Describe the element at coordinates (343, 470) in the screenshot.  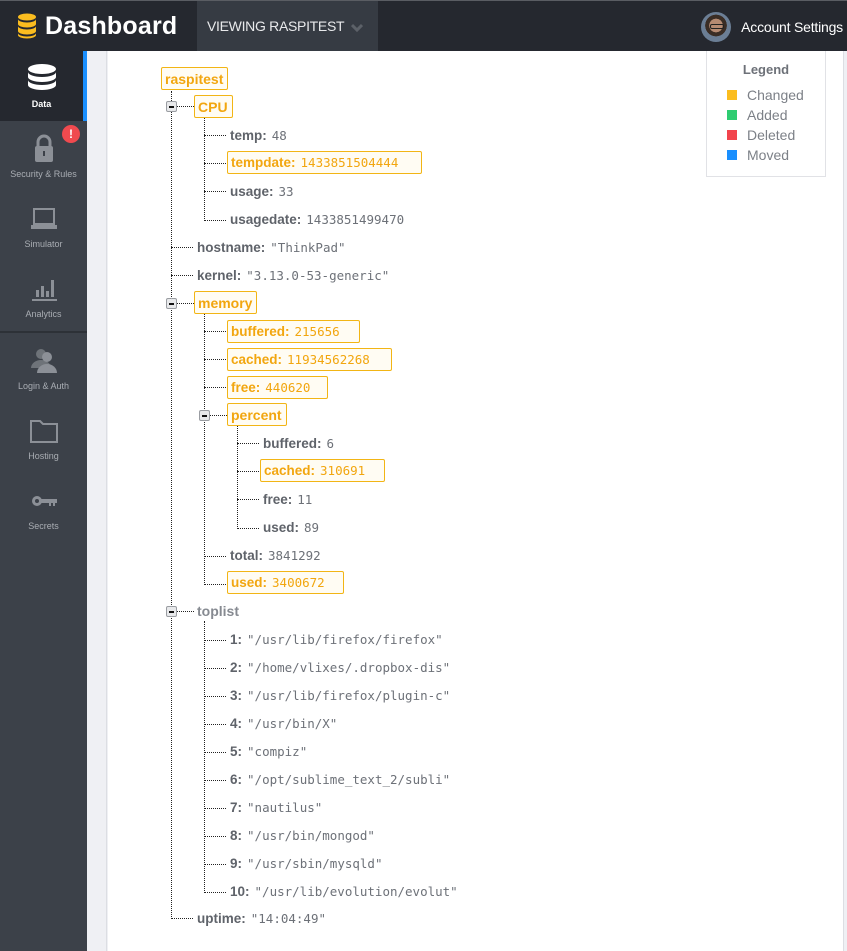
I see `node-value: 310691` at that location.